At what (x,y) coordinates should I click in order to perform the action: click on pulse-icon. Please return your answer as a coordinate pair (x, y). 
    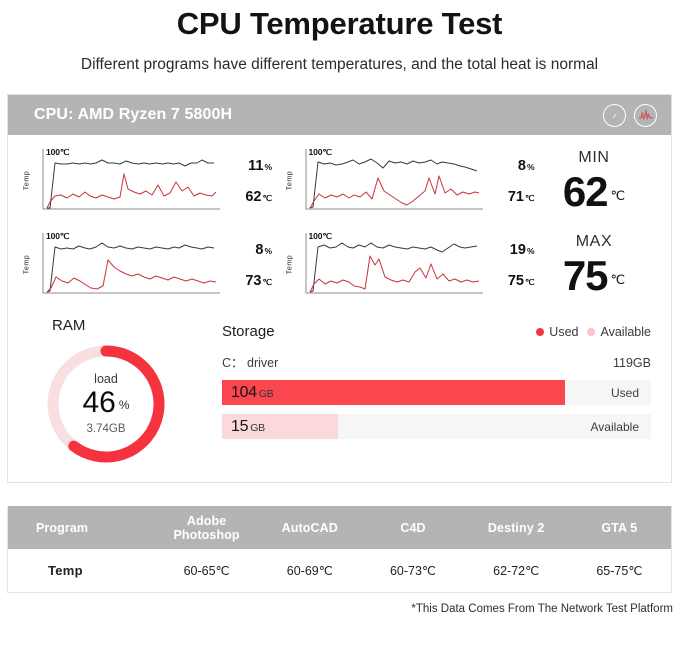
    Looking at the image, I should click on (645, 115).